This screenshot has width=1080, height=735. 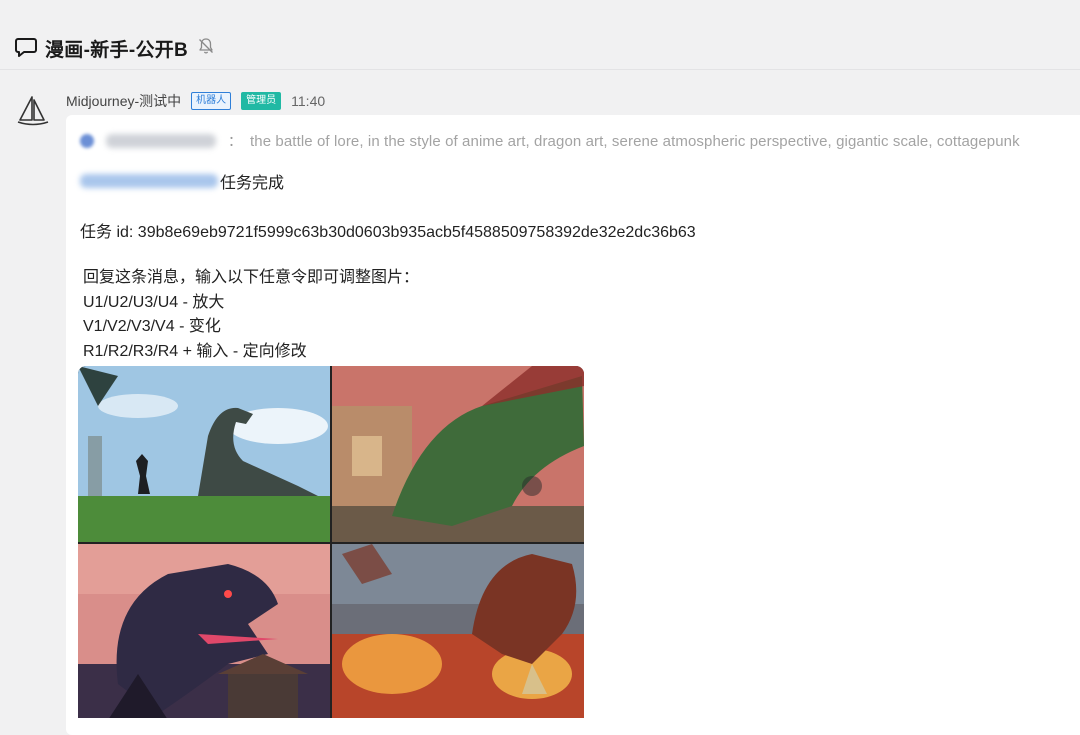 I want to click on reply-avatar, so click(x=87, y=141).